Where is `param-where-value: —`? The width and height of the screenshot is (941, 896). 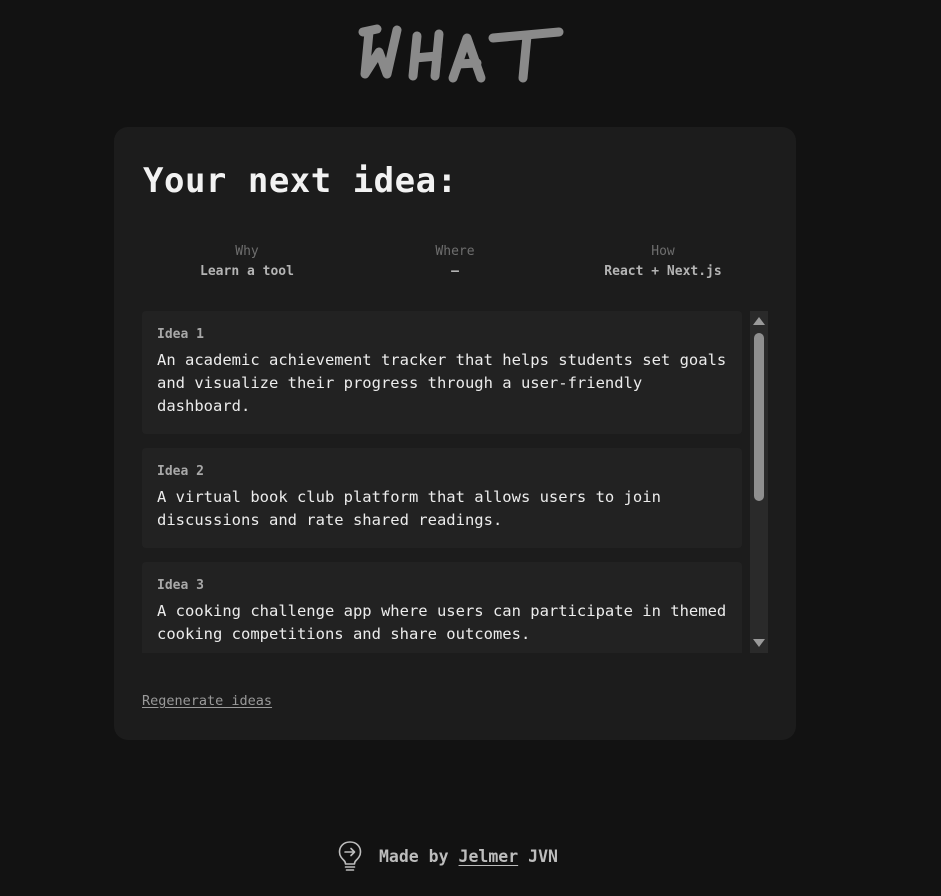 param-where-value: — is located at coordinates (455, 271).